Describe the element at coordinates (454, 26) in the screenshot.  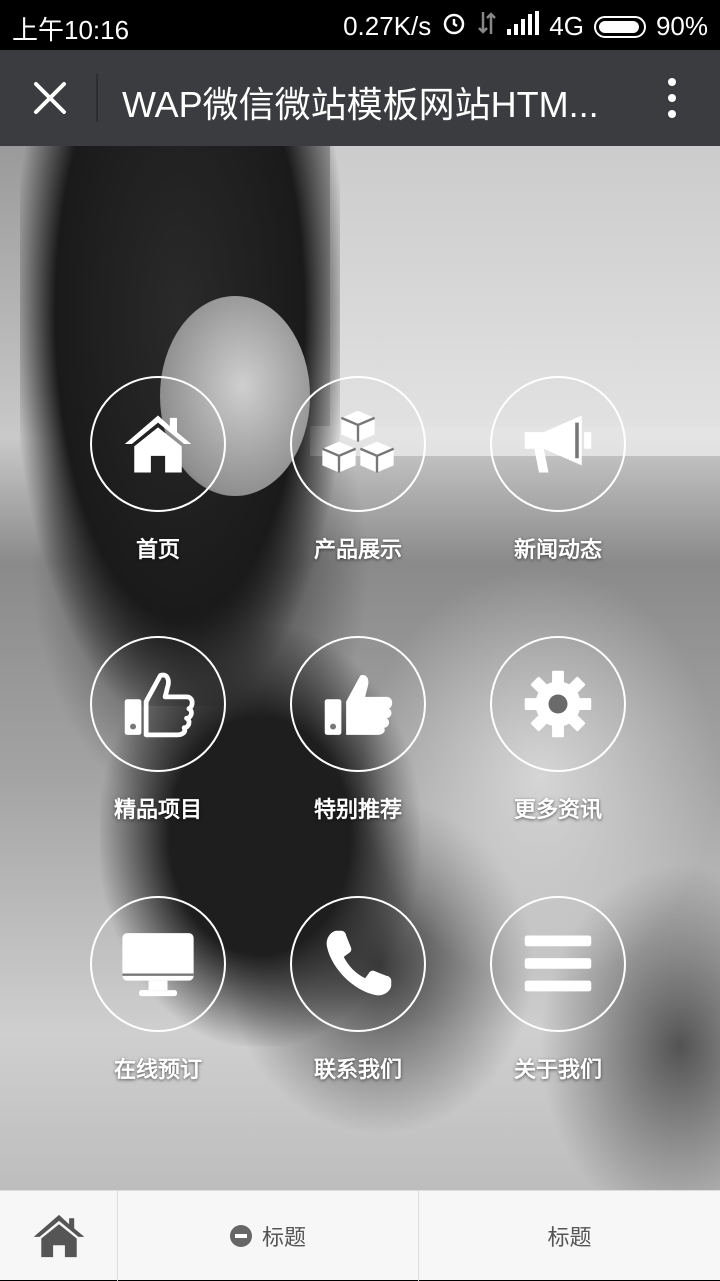
I see `alarm-icon` at that location.